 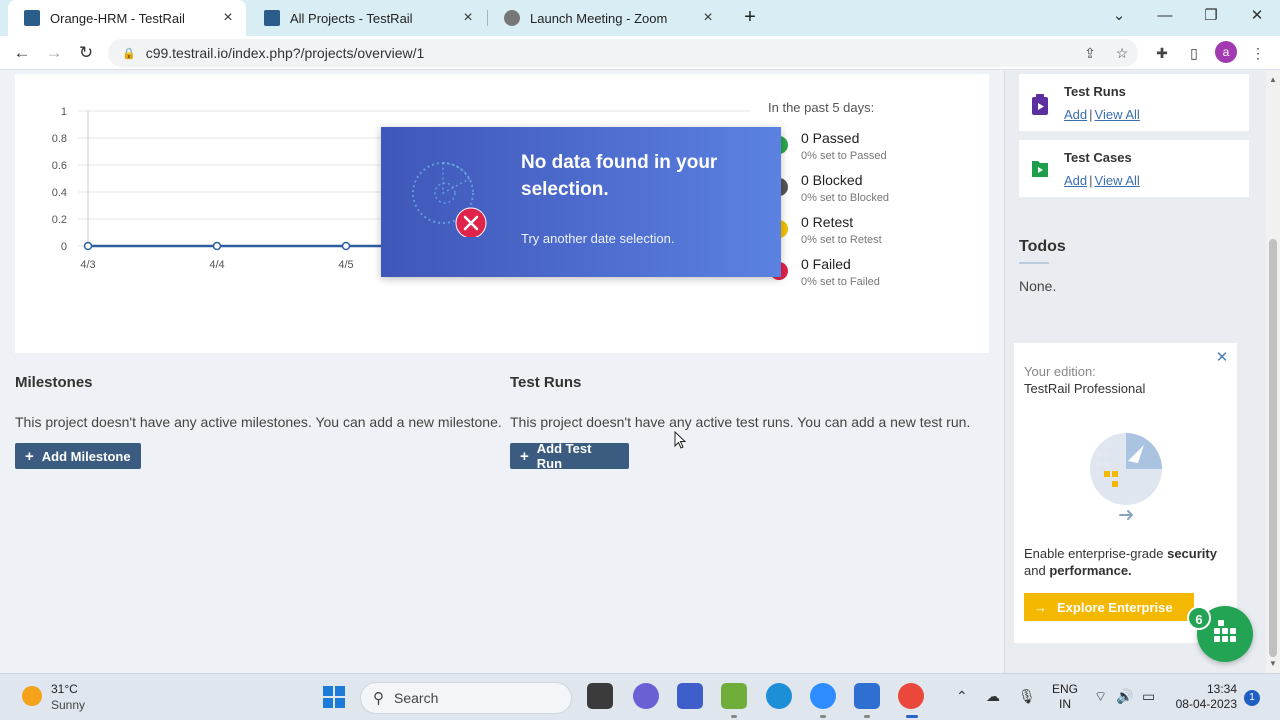 What do you see at coordinates (1085, 388) in the screenshot?
I see `edition-name: TestRail Professional` at bounding box center [1085, 388].